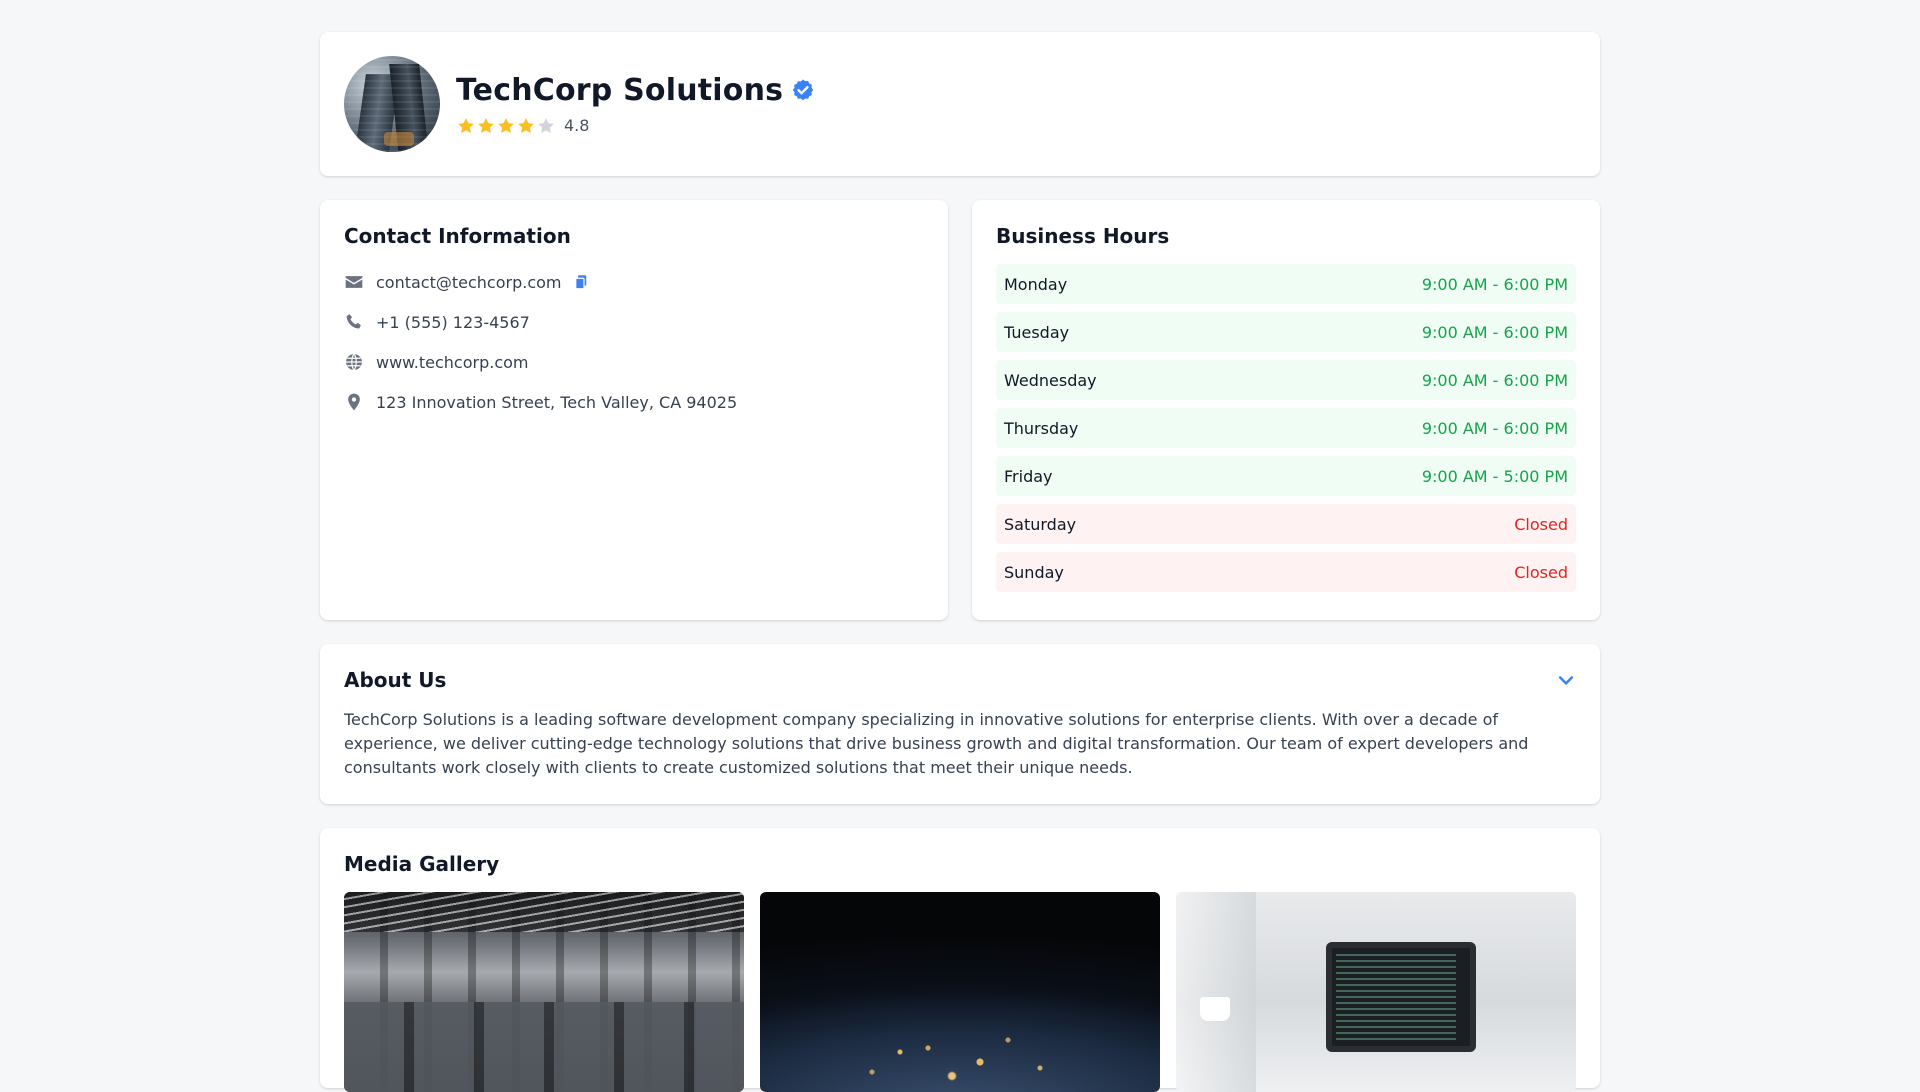 The height and width of the screenshot is (1092, 1920). I want to click on gallery-grid, so click(960, 992).